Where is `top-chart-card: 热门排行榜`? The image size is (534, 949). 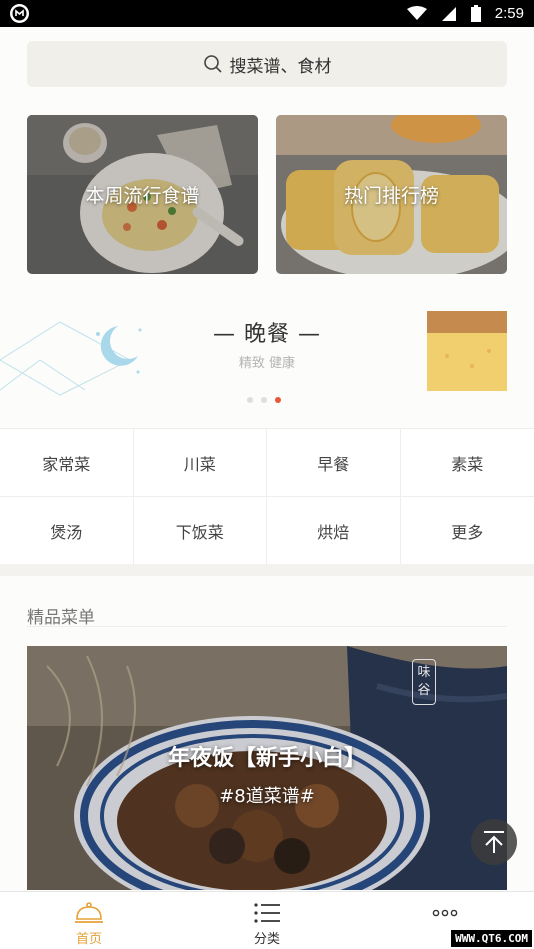 top-chart-card: 热门排行榜 is located at coordinates (391, 194).